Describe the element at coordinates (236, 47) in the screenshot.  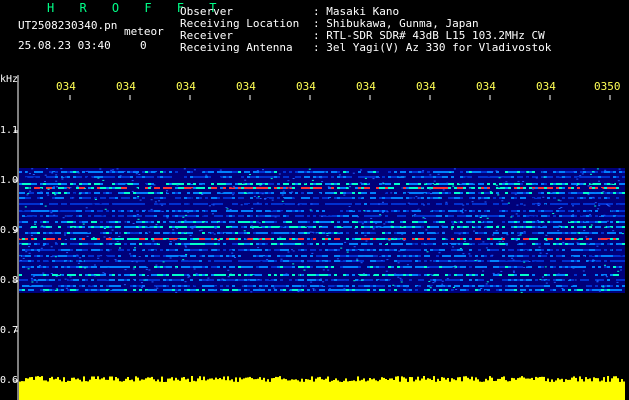
I see `info-label-antenna: Receiving Antenna` at that location.